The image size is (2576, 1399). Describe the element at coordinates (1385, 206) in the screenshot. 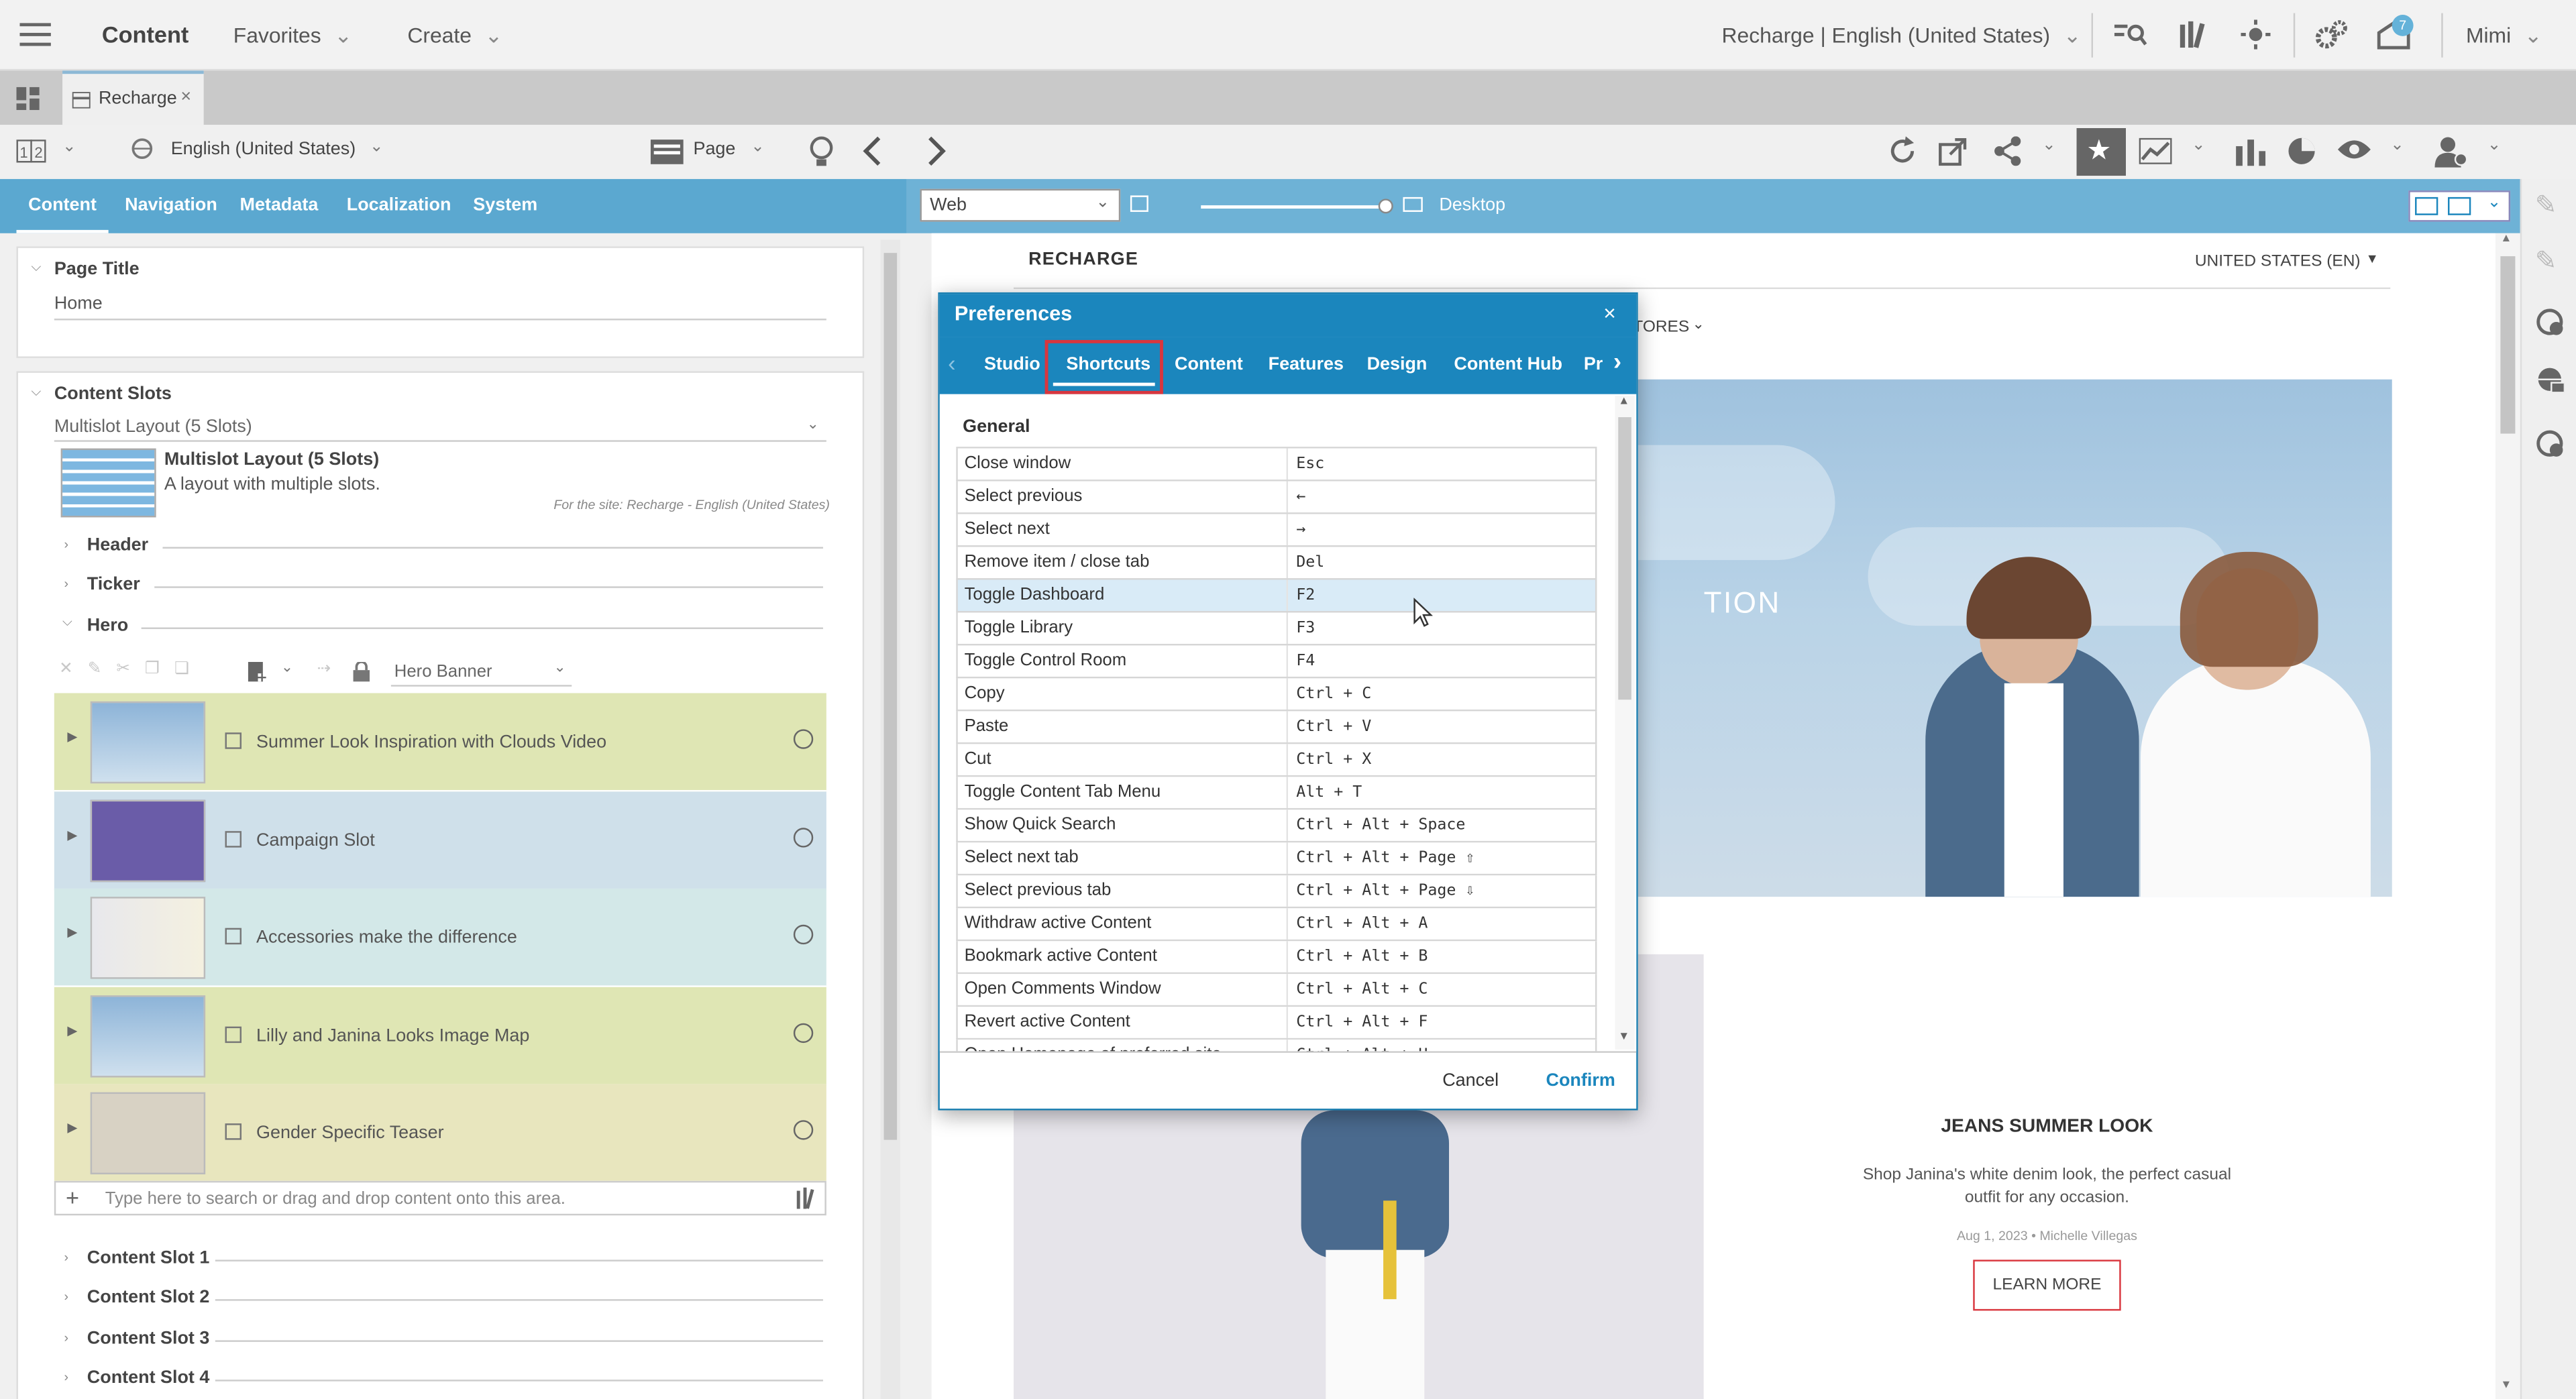

I see `zoom-slider-handle` at that location.